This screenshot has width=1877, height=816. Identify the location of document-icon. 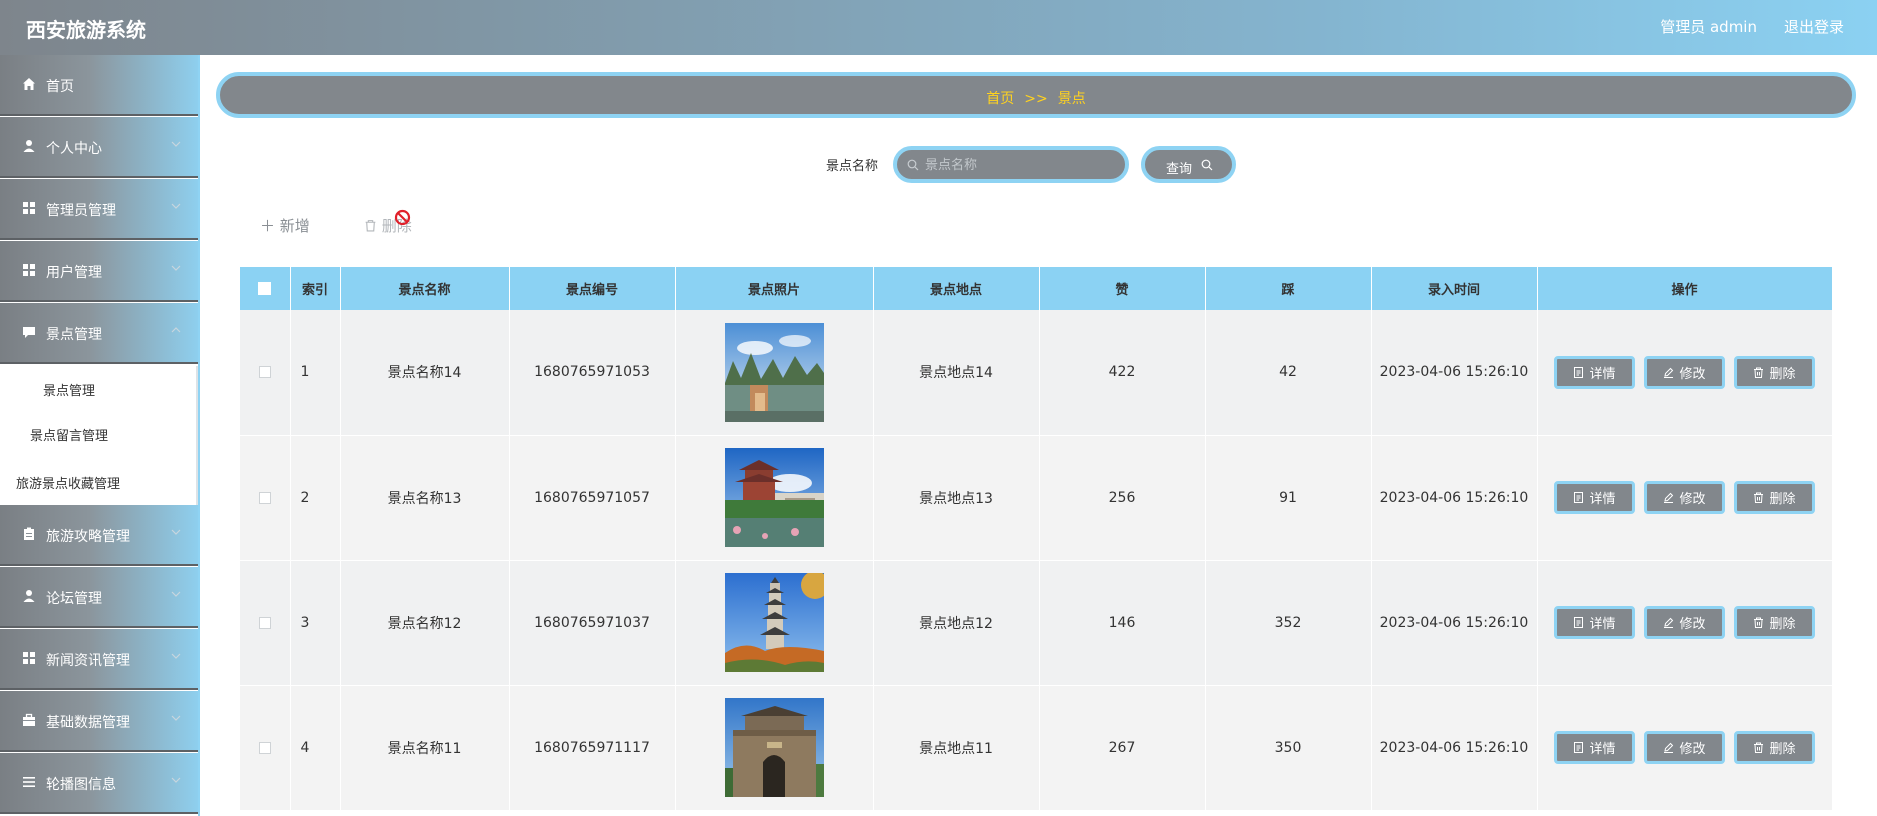
(1579, 747).